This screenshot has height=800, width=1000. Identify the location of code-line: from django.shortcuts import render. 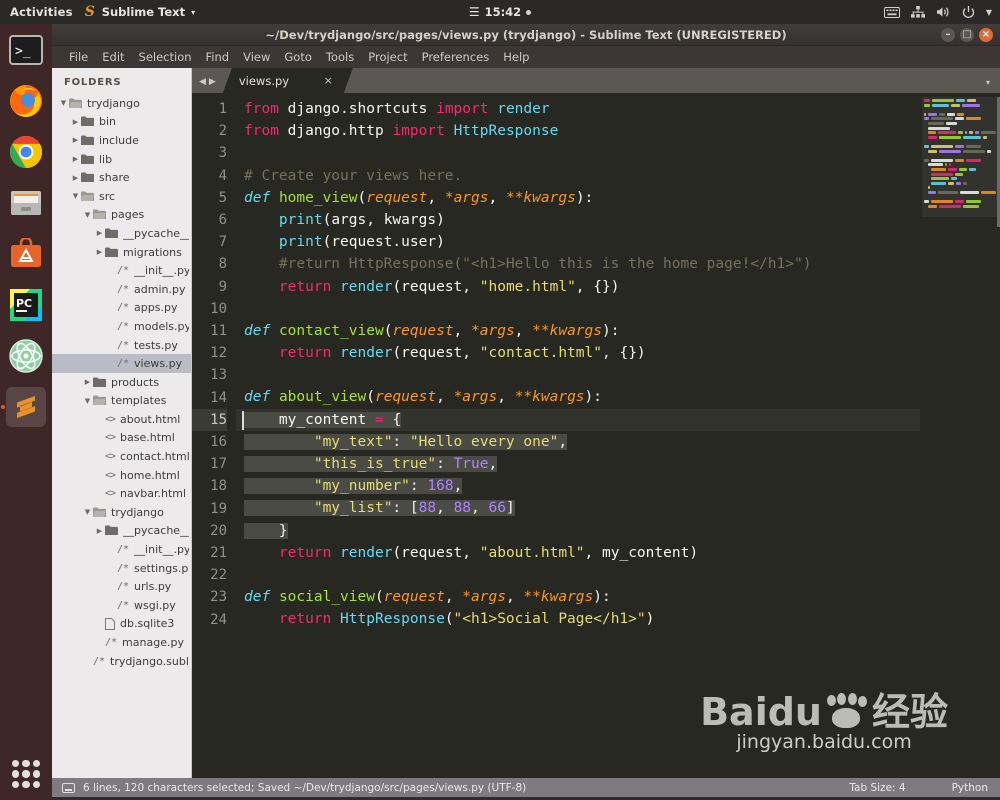
(618, 109).